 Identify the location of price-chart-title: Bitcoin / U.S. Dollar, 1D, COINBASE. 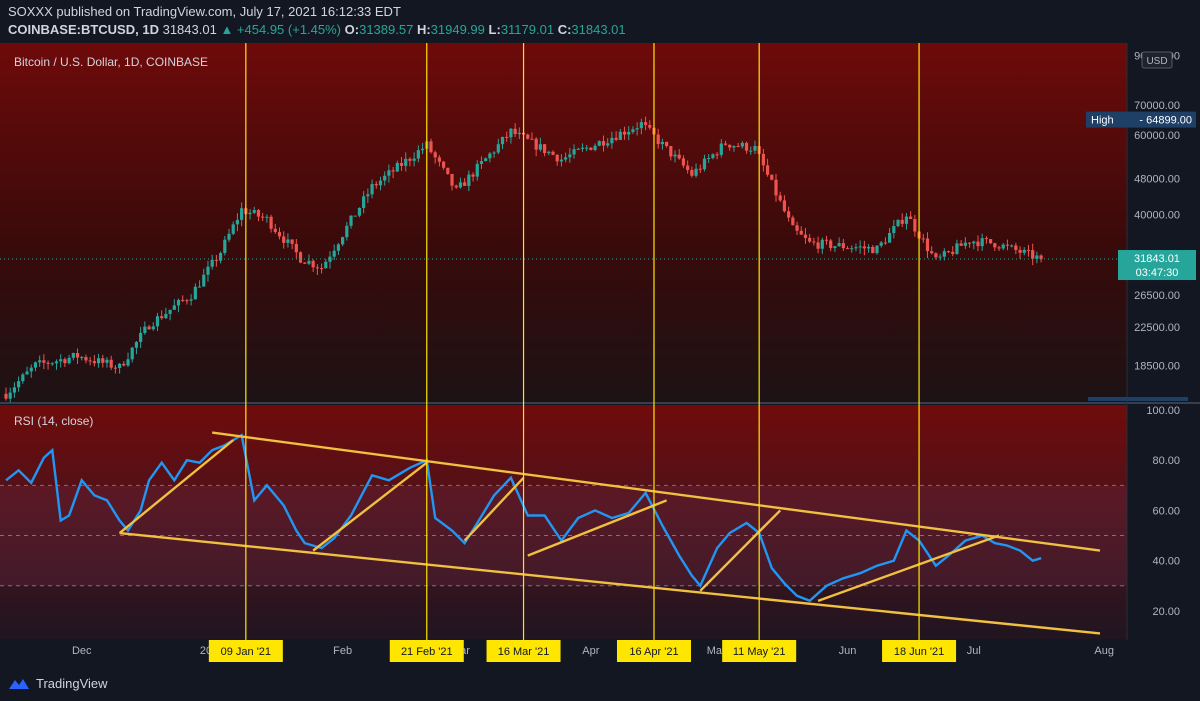
(111, 62).